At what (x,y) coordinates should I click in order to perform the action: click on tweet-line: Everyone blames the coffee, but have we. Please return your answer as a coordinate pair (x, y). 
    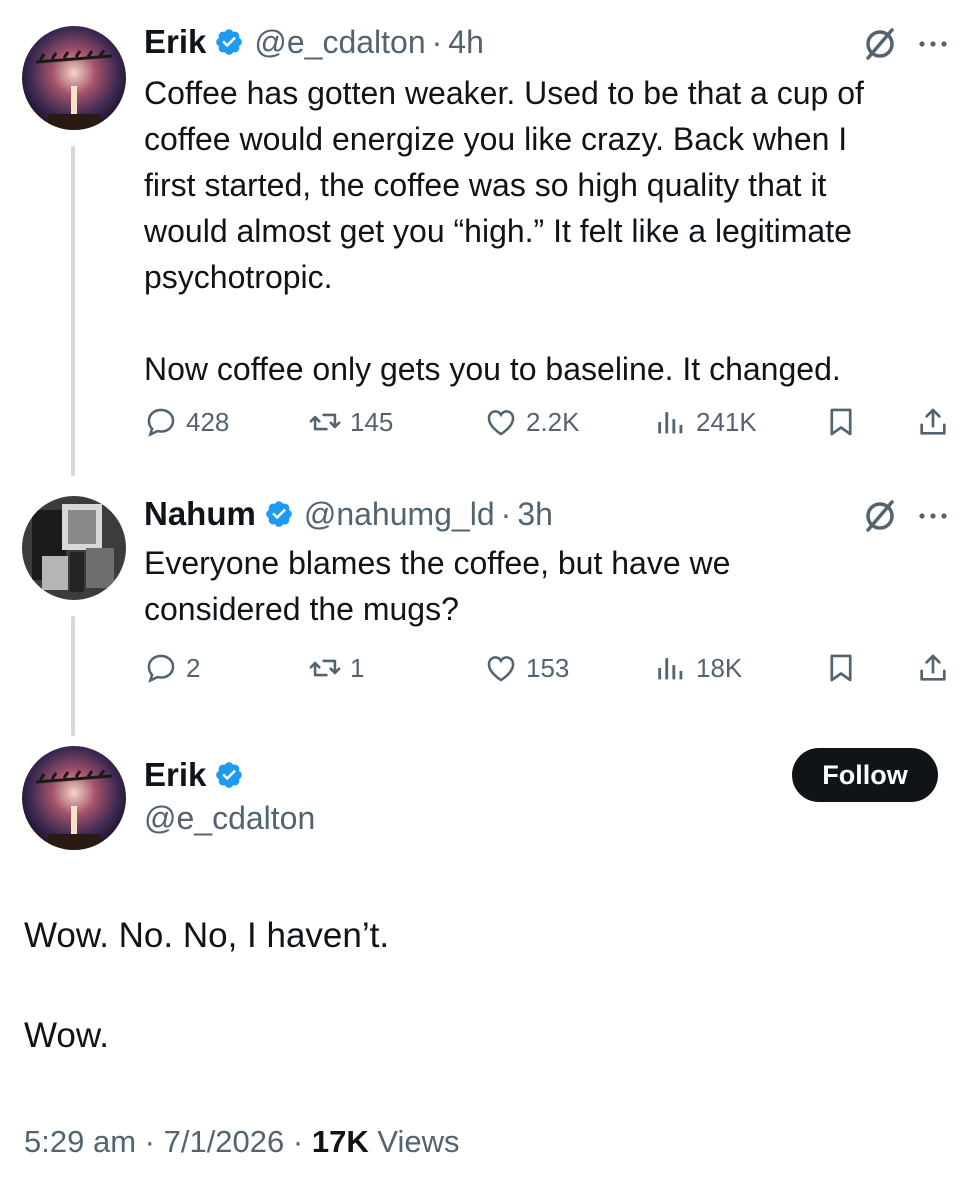
    Looking at the image, I should click on (437, 563).